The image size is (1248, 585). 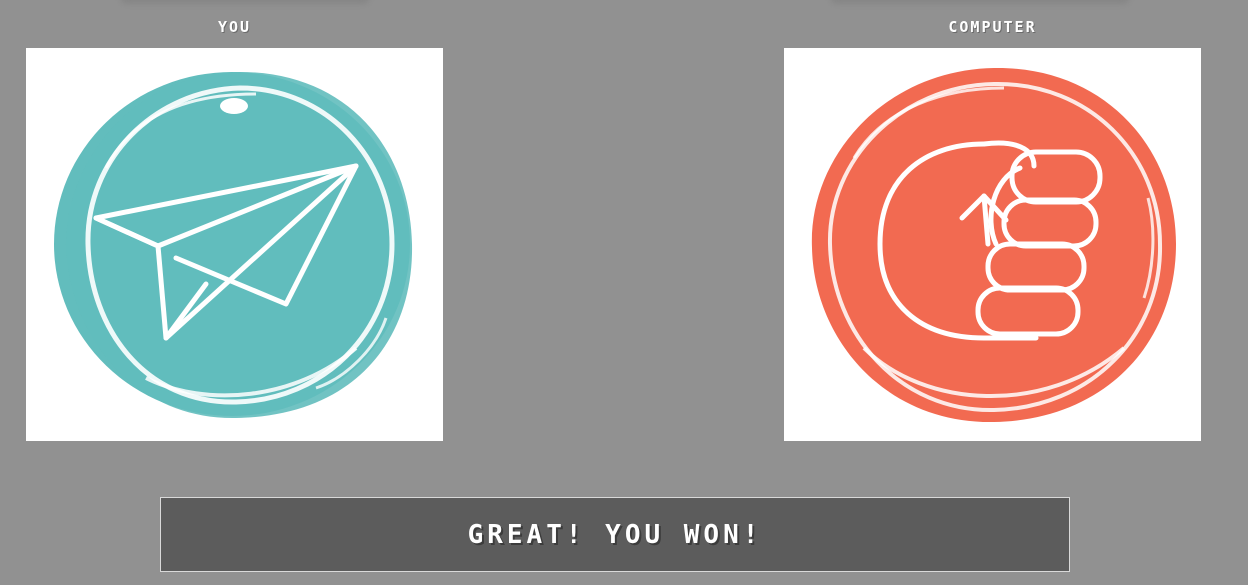 I want to click on top-decoration-left, so click(x=245, y=2).